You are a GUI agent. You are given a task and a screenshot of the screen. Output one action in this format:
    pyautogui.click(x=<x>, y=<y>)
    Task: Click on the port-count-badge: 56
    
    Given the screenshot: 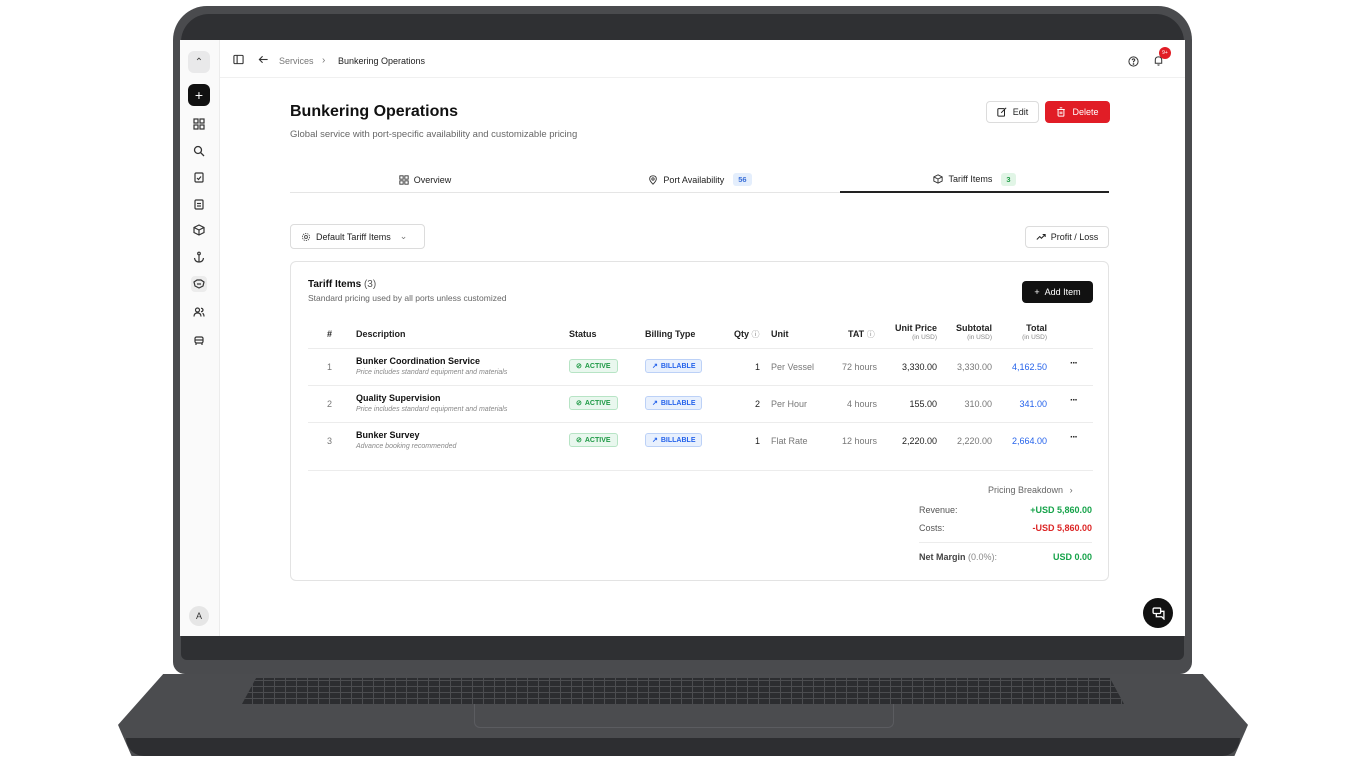 What is the action you would take?
    pyautogui.click(x=742, y=179)
    